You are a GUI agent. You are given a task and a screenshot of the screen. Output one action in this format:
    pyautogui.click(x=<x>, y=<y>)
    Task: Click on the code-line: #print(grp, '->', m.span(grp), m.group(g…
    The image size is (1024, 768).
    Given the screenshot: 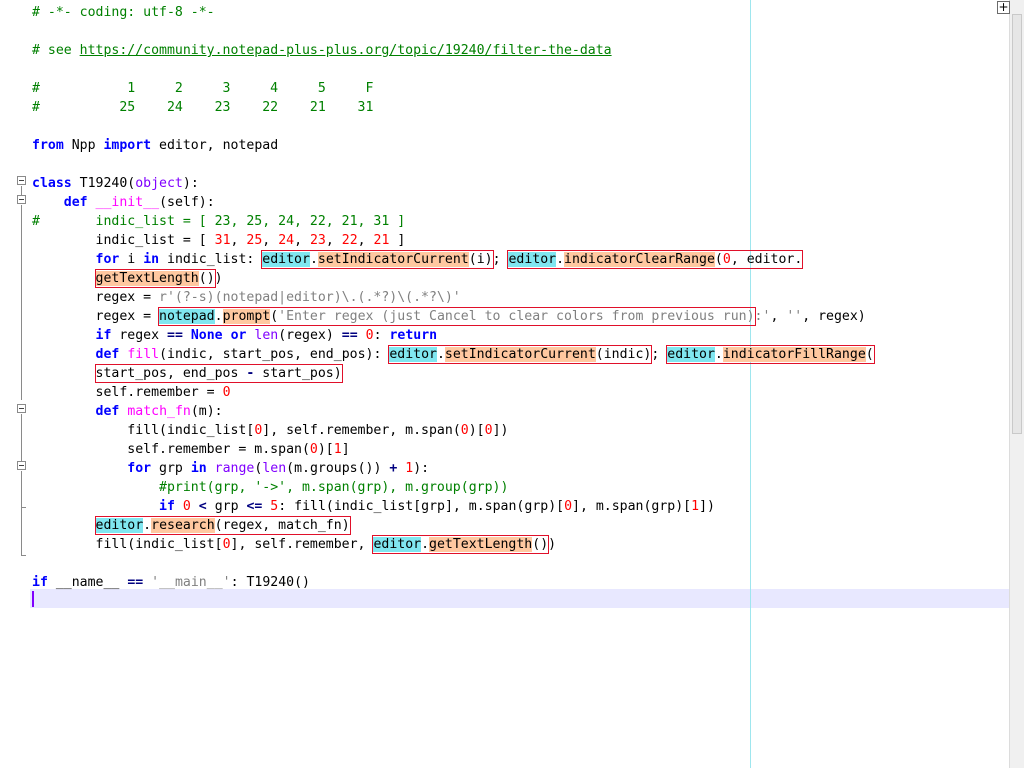 What is the action you would take?
    pyautogui.click(x=453, y=487)
    